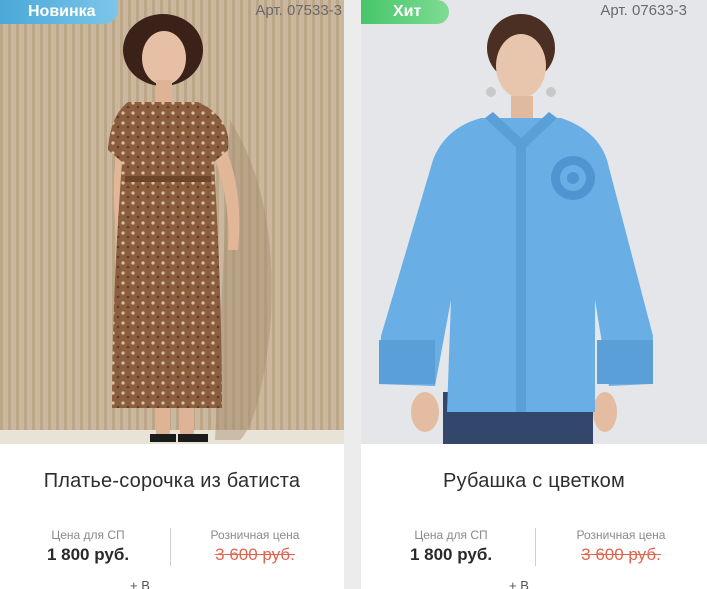 The height and width of the screenshot is (589, 707). What do you see at coordinates (405, 12) in the screenshot?
I see `hit-badge: Хит` at bounding box center [405, 12].